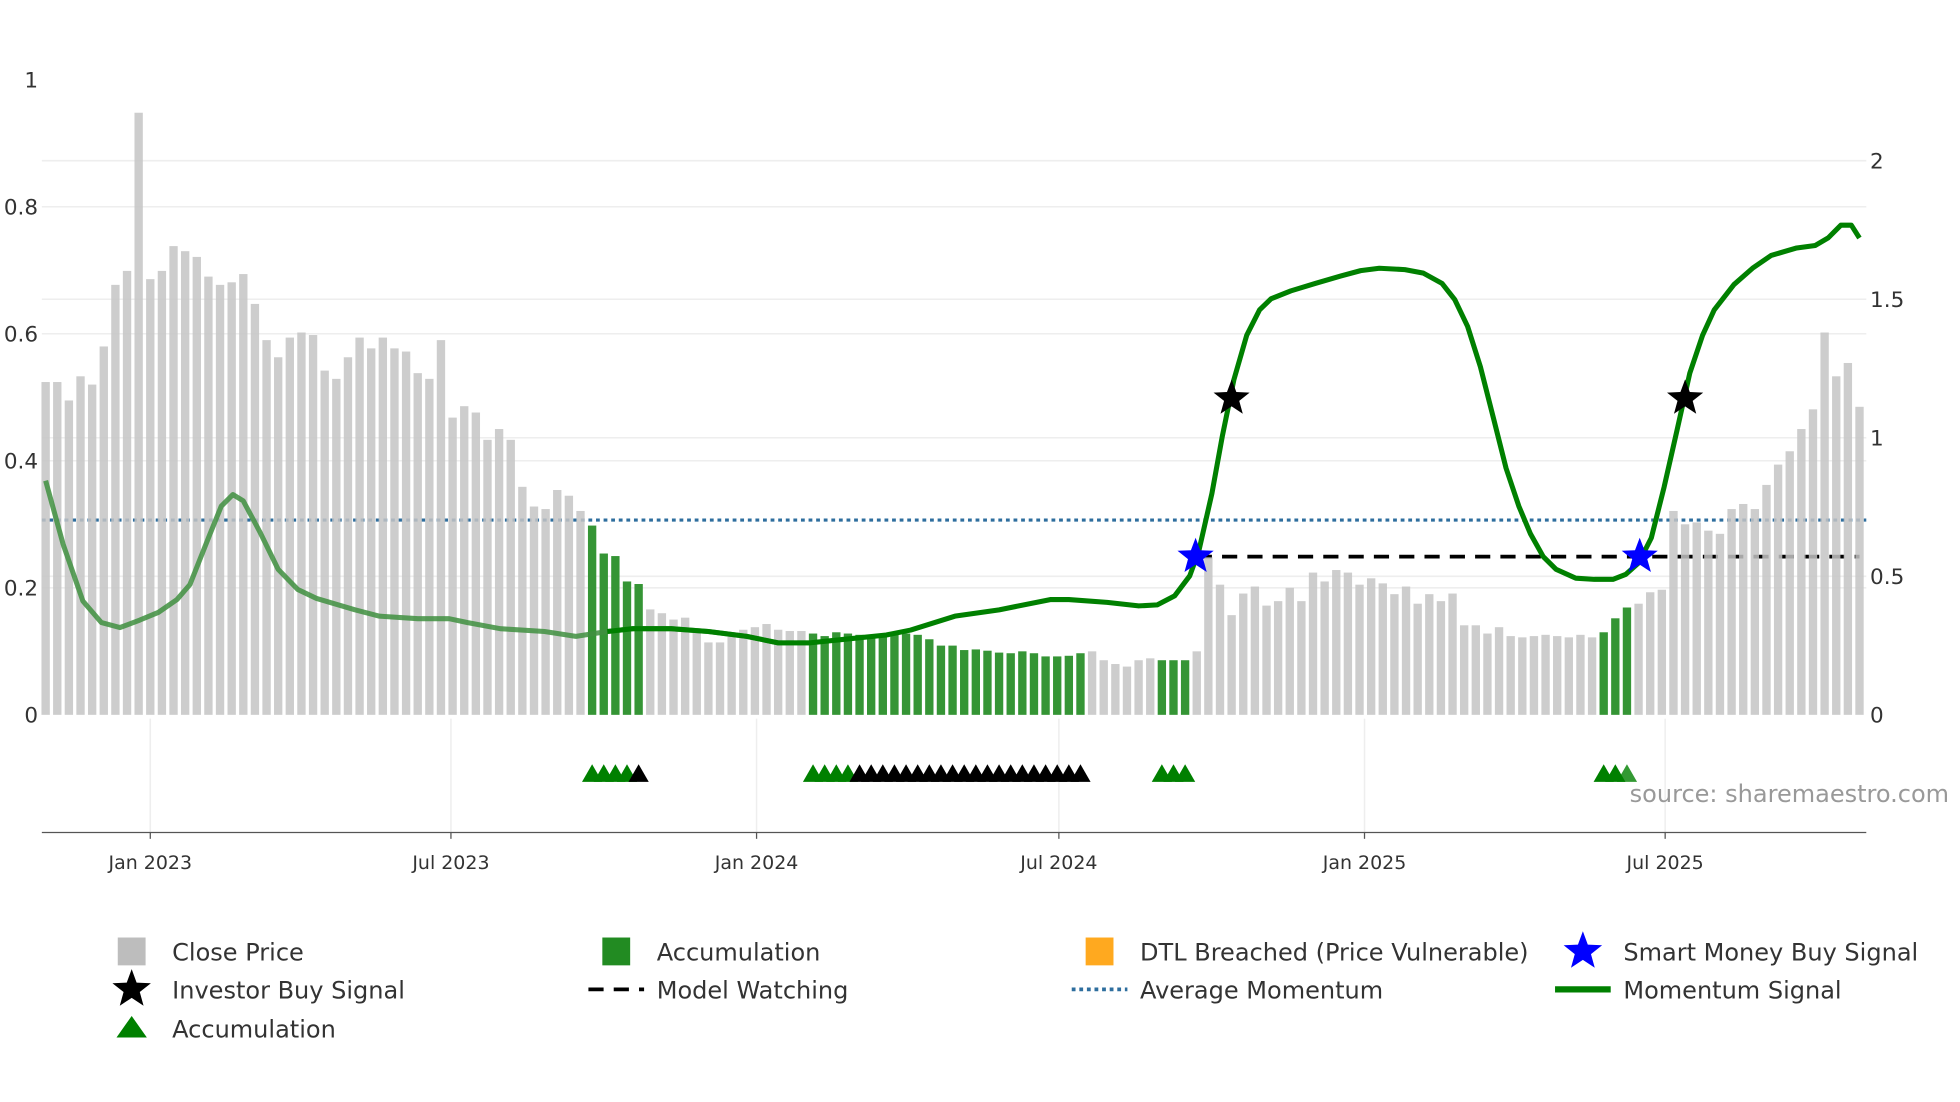 This screenshot has width=1960, height=1102. What do you see at coordinates (1583, 949) in the screenshot?
I see `legend-star-icon` at bounding box center [1583, 949].